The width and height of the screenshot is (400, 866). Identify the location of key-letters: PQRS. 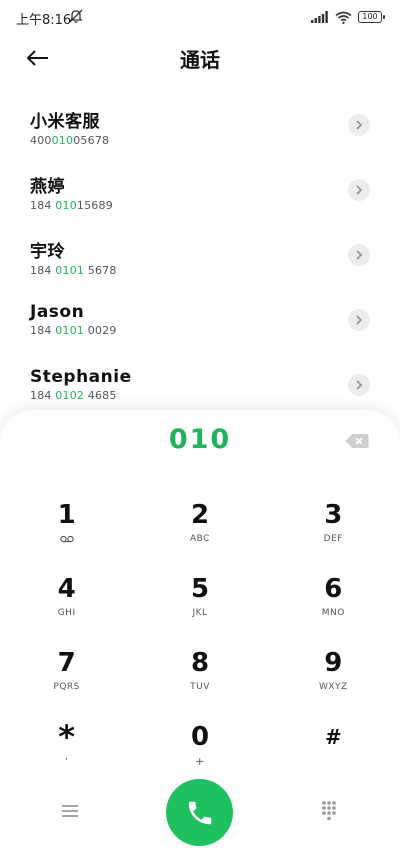
(66, 687).